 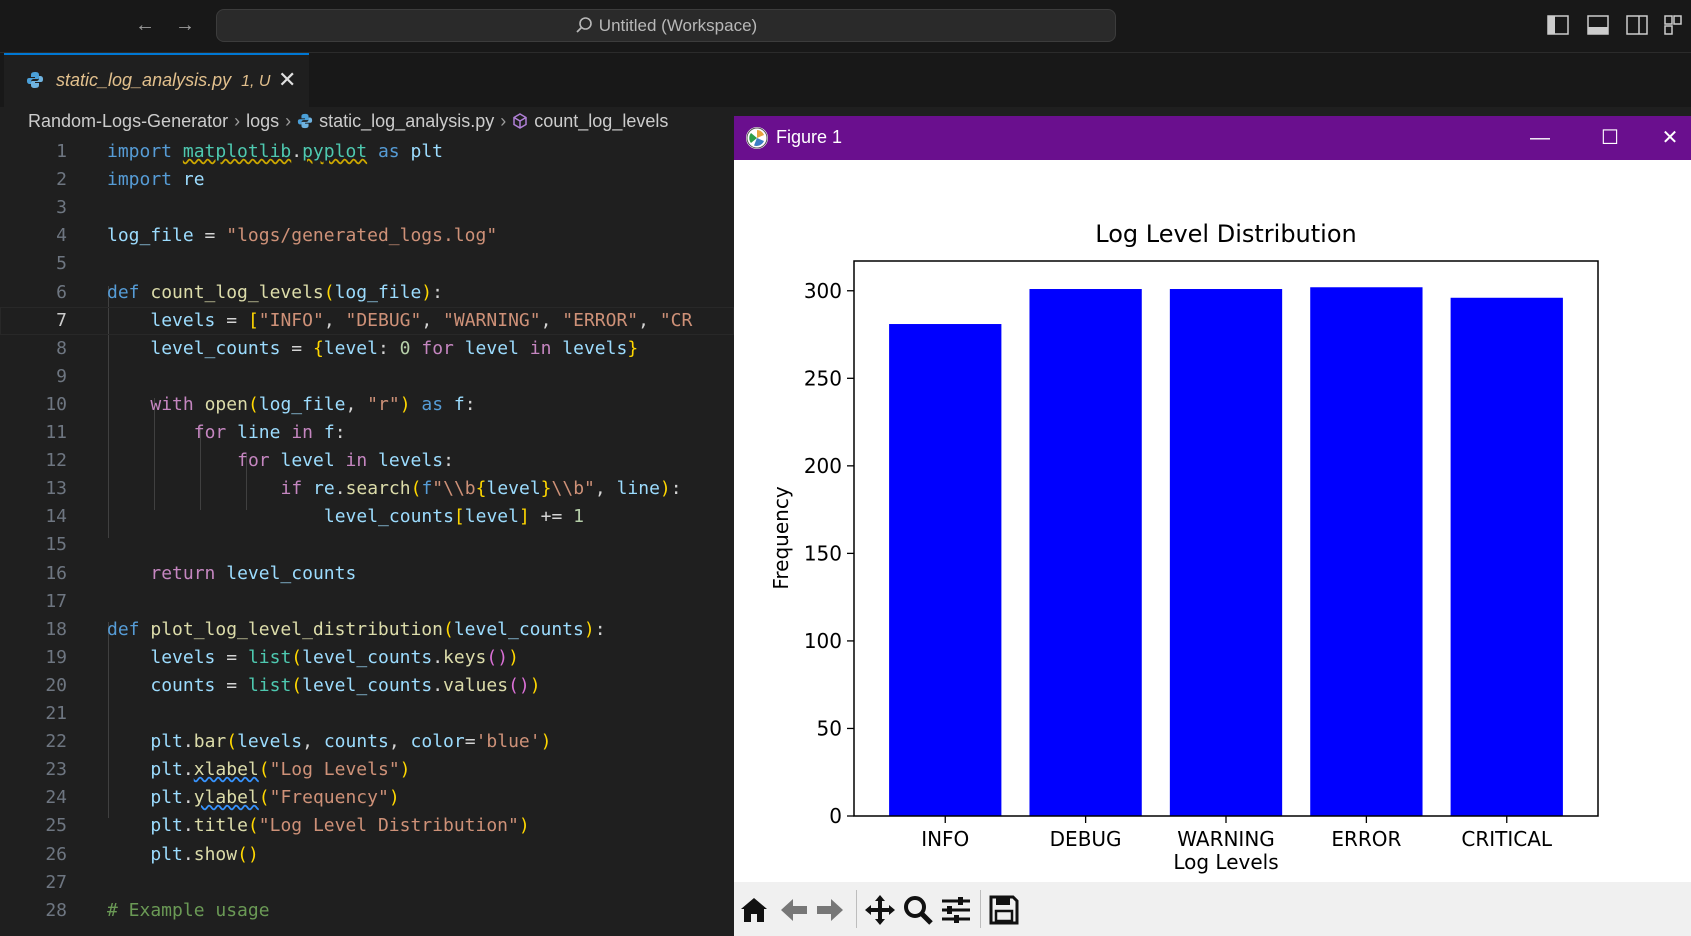 What do you see at coordinates (367, 152) in the screenshot?
I see `code-line: 1 import matplotlib.pyplot as plt` at bounding box center [367, 152].